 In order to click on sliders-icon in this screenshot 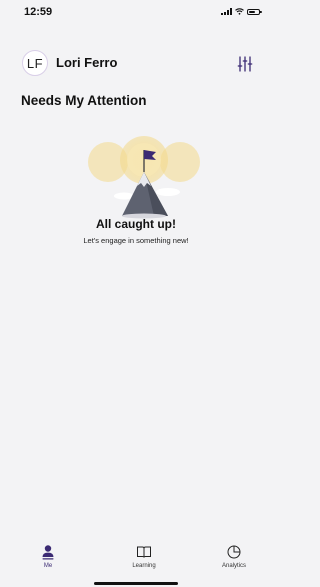, I will do `click(245, 64)`.